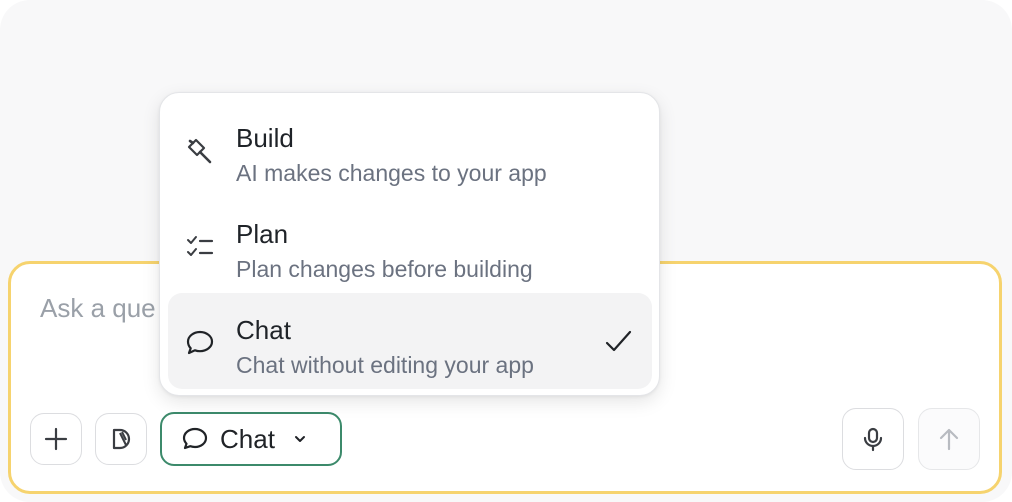 The width and height of the screenshot is (1012, 502). Describe the element at coordinates (299, 439) in the screenshot. I see `chevron-down-icon` at that location.